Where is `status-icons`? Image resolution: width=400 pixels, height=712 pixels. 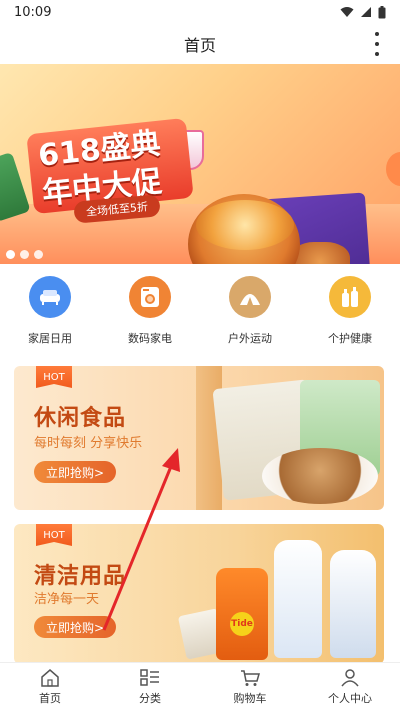 status-icons is located at coordinates (363, 12).